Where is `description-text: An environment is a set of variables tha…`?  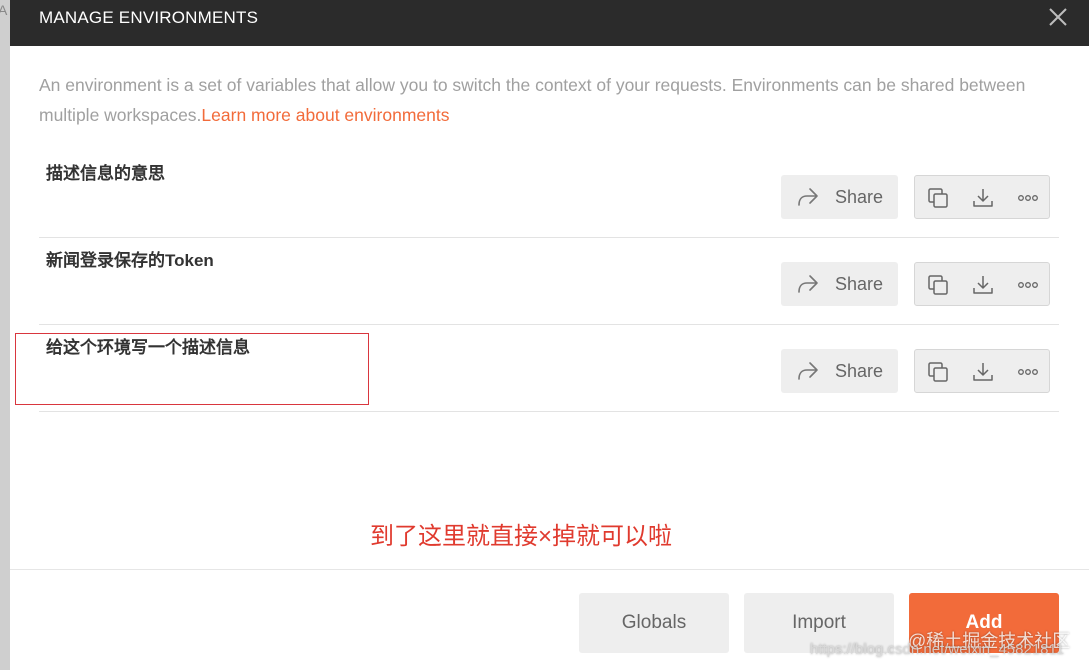 description-text: An environment is a set of variables tha… is located at coordinates (532, 100).